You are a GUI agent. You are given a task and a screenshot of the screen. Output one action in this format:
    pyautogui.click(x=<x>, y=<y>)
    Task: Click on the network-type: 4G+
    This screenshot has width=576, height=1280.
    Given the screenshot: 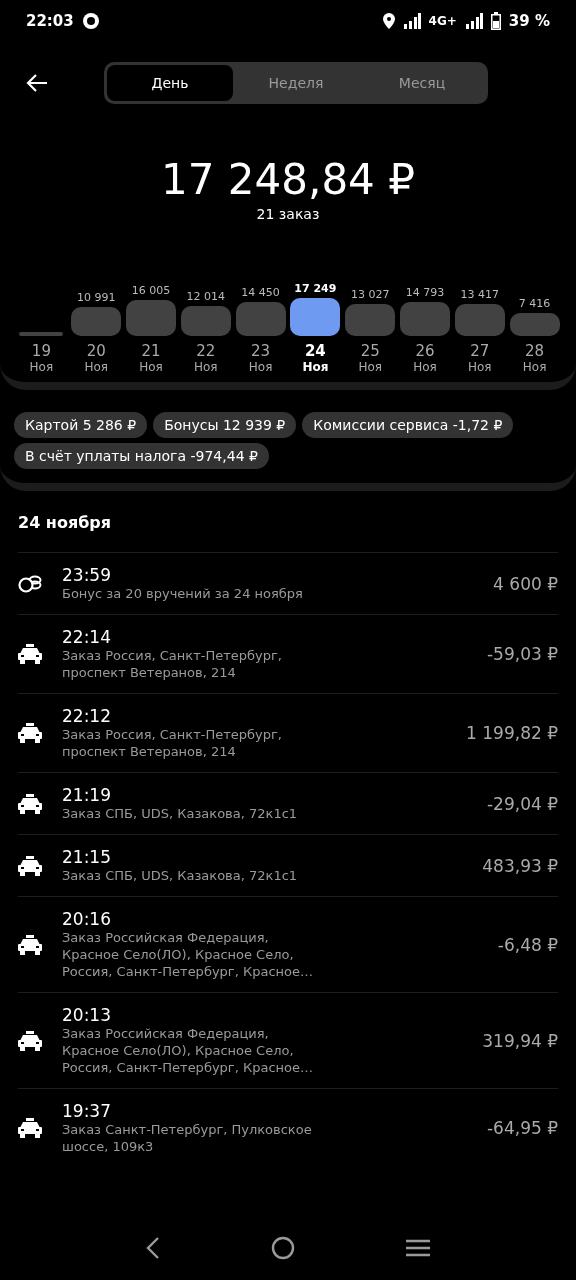 What is the action you would take?
    pyautogui.click(x=442, y=21)
    